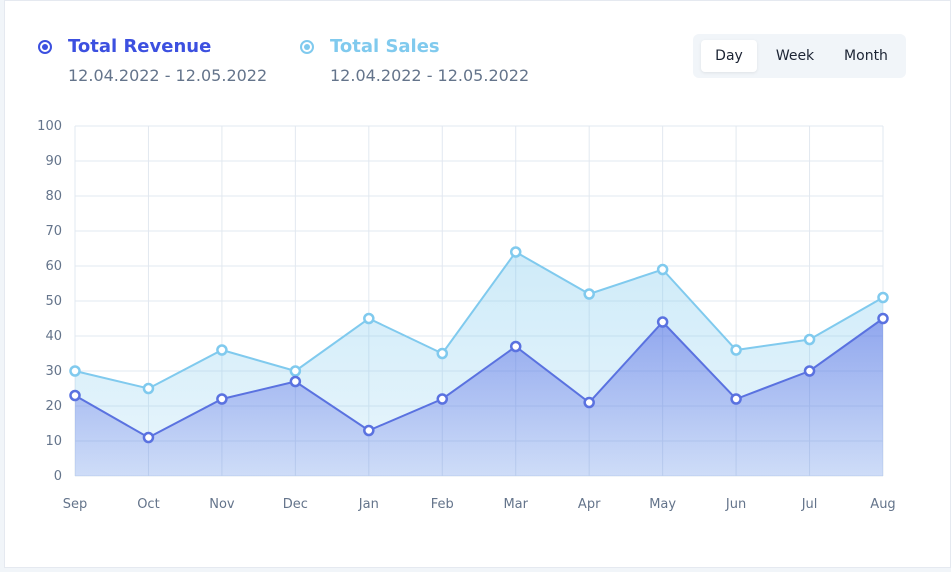 The width and height of the screenshot is (951, 572). Describe the element at coordinates (53, 371) in the screenshot. I see `y-tick-label-30: 30` at that location.